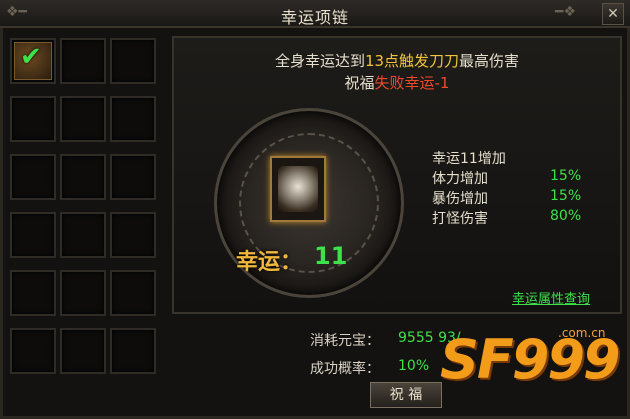 This screenshot has height=419, width=630. Describe the element at coordinates (582, 333) in the screenshot. I see `watermark-domain: .com.cn` at that location.